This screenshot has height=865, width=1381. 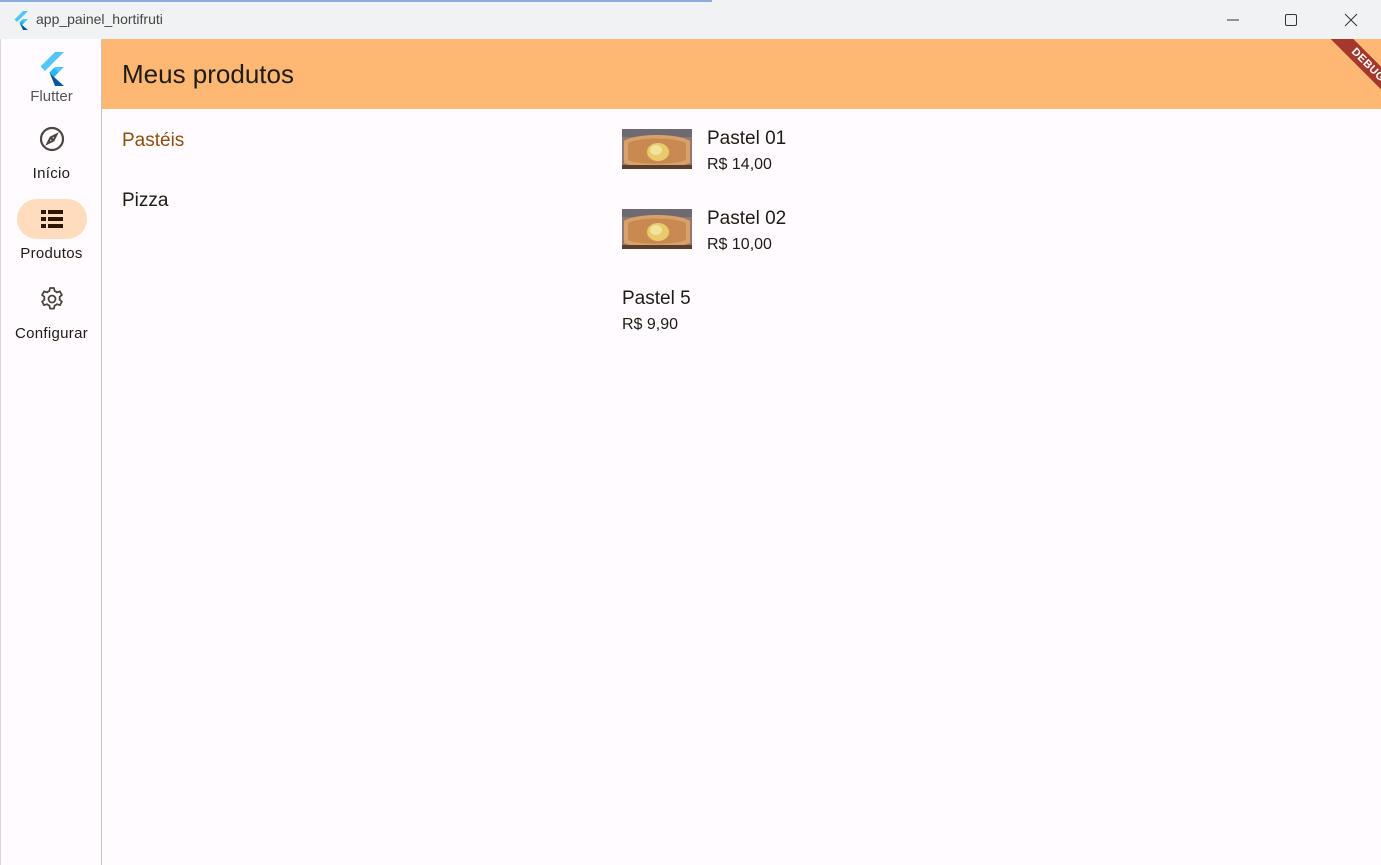 What do you see at coordinates (690, 19) in the screenshot?
I see `title-bar: app_painel_hortifruti` at bounding box center [690, 19].